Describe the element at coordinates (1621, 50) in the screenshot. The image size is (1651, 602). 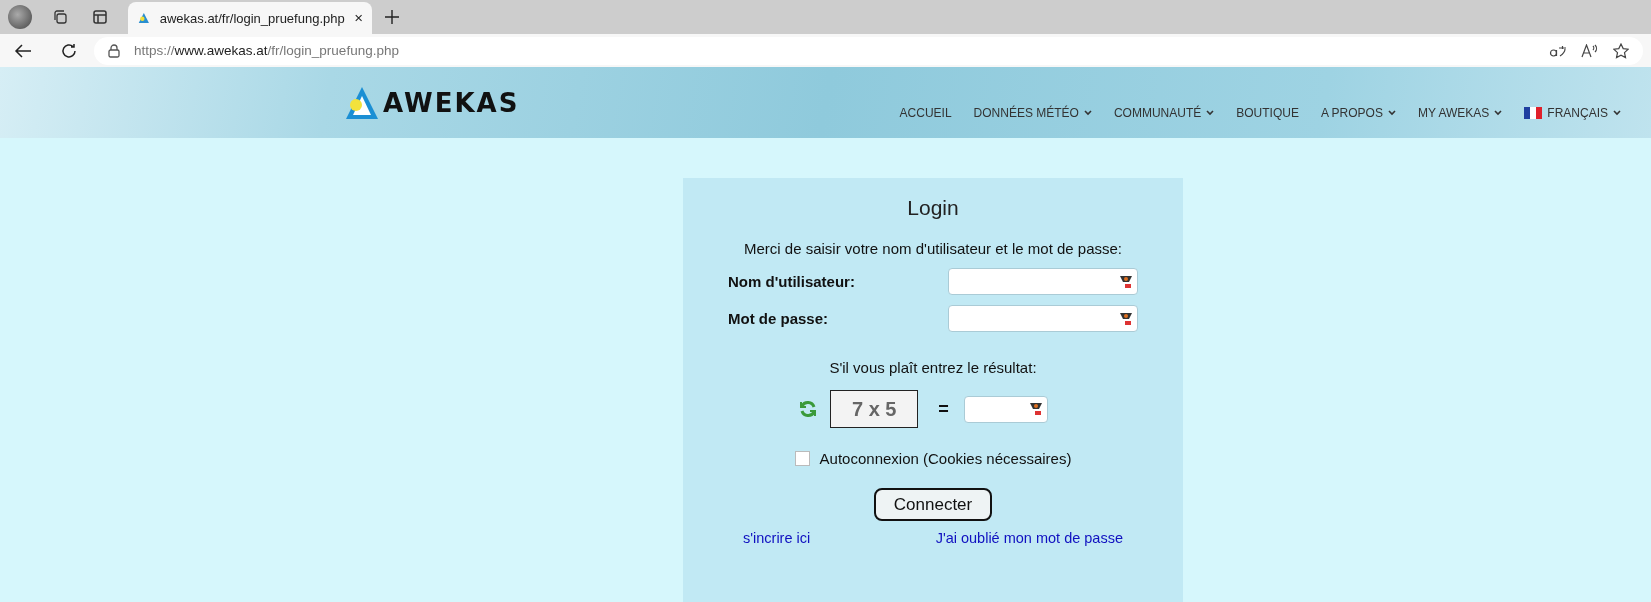
I see `favorite-star-icon` at that location.